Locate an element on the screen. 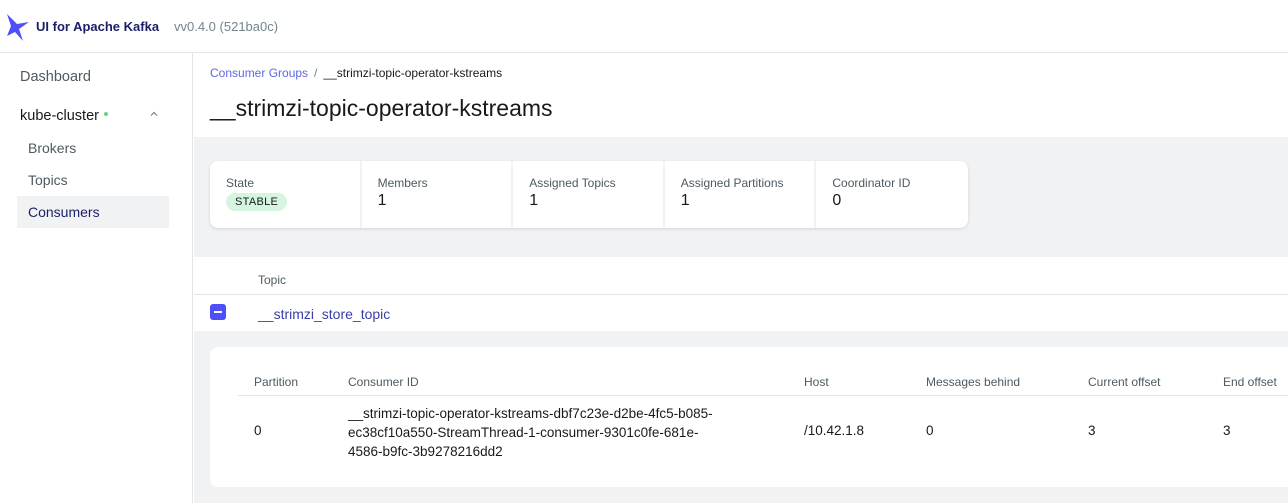  cell-messages-behind: 0 is located at coordinates (930, 430).